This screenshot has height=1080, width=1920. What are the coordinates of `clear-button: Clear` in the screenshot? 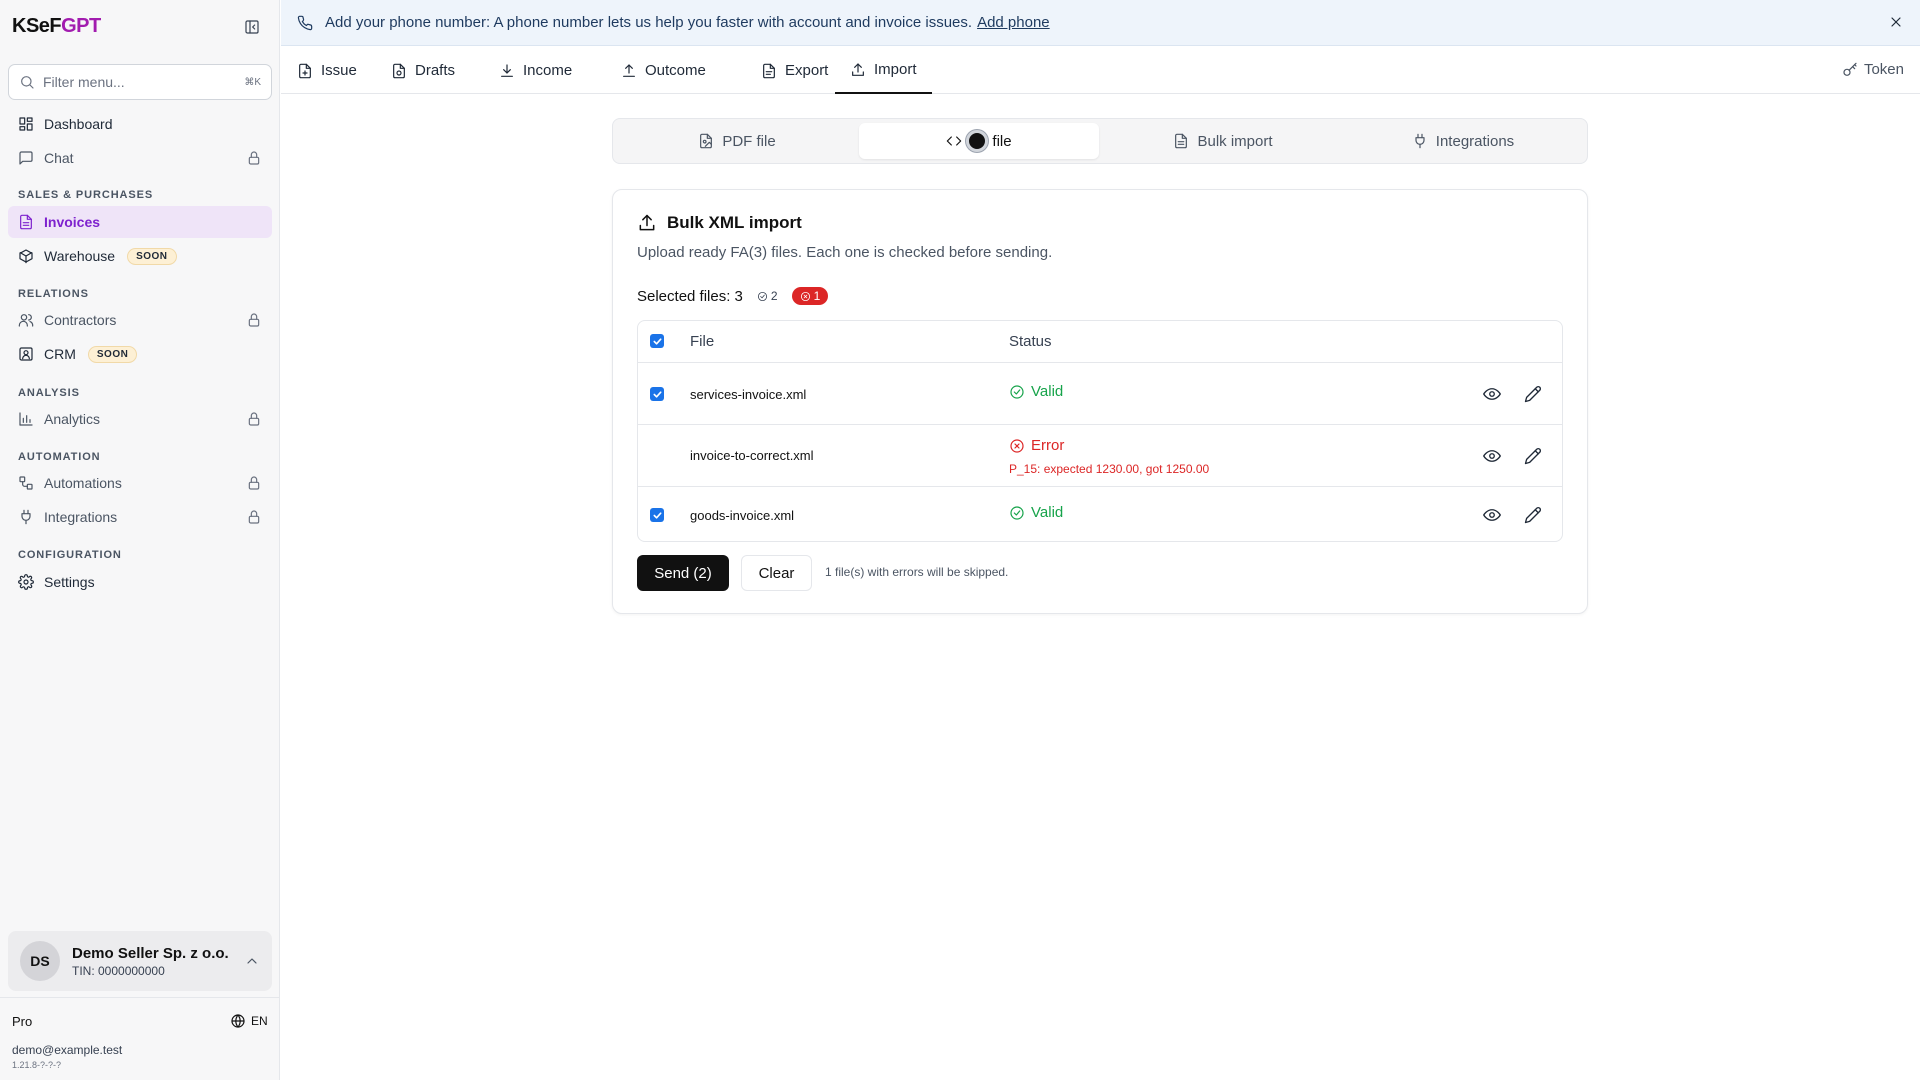 It's located at (776, 573).